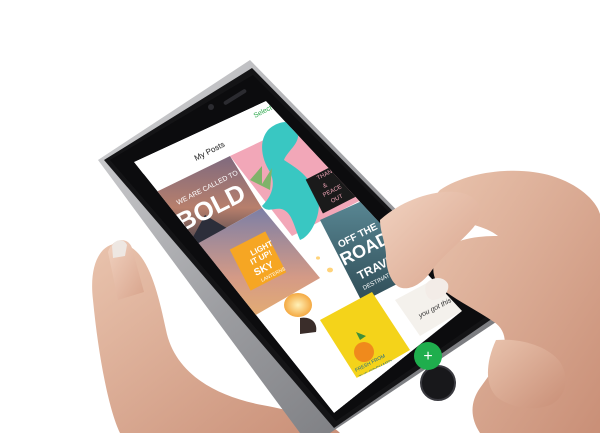 This screenshot has width=600, height=433. Describe the element at coordinates (298, 305) in the screenshot. I see `lantern-icon` at that location.